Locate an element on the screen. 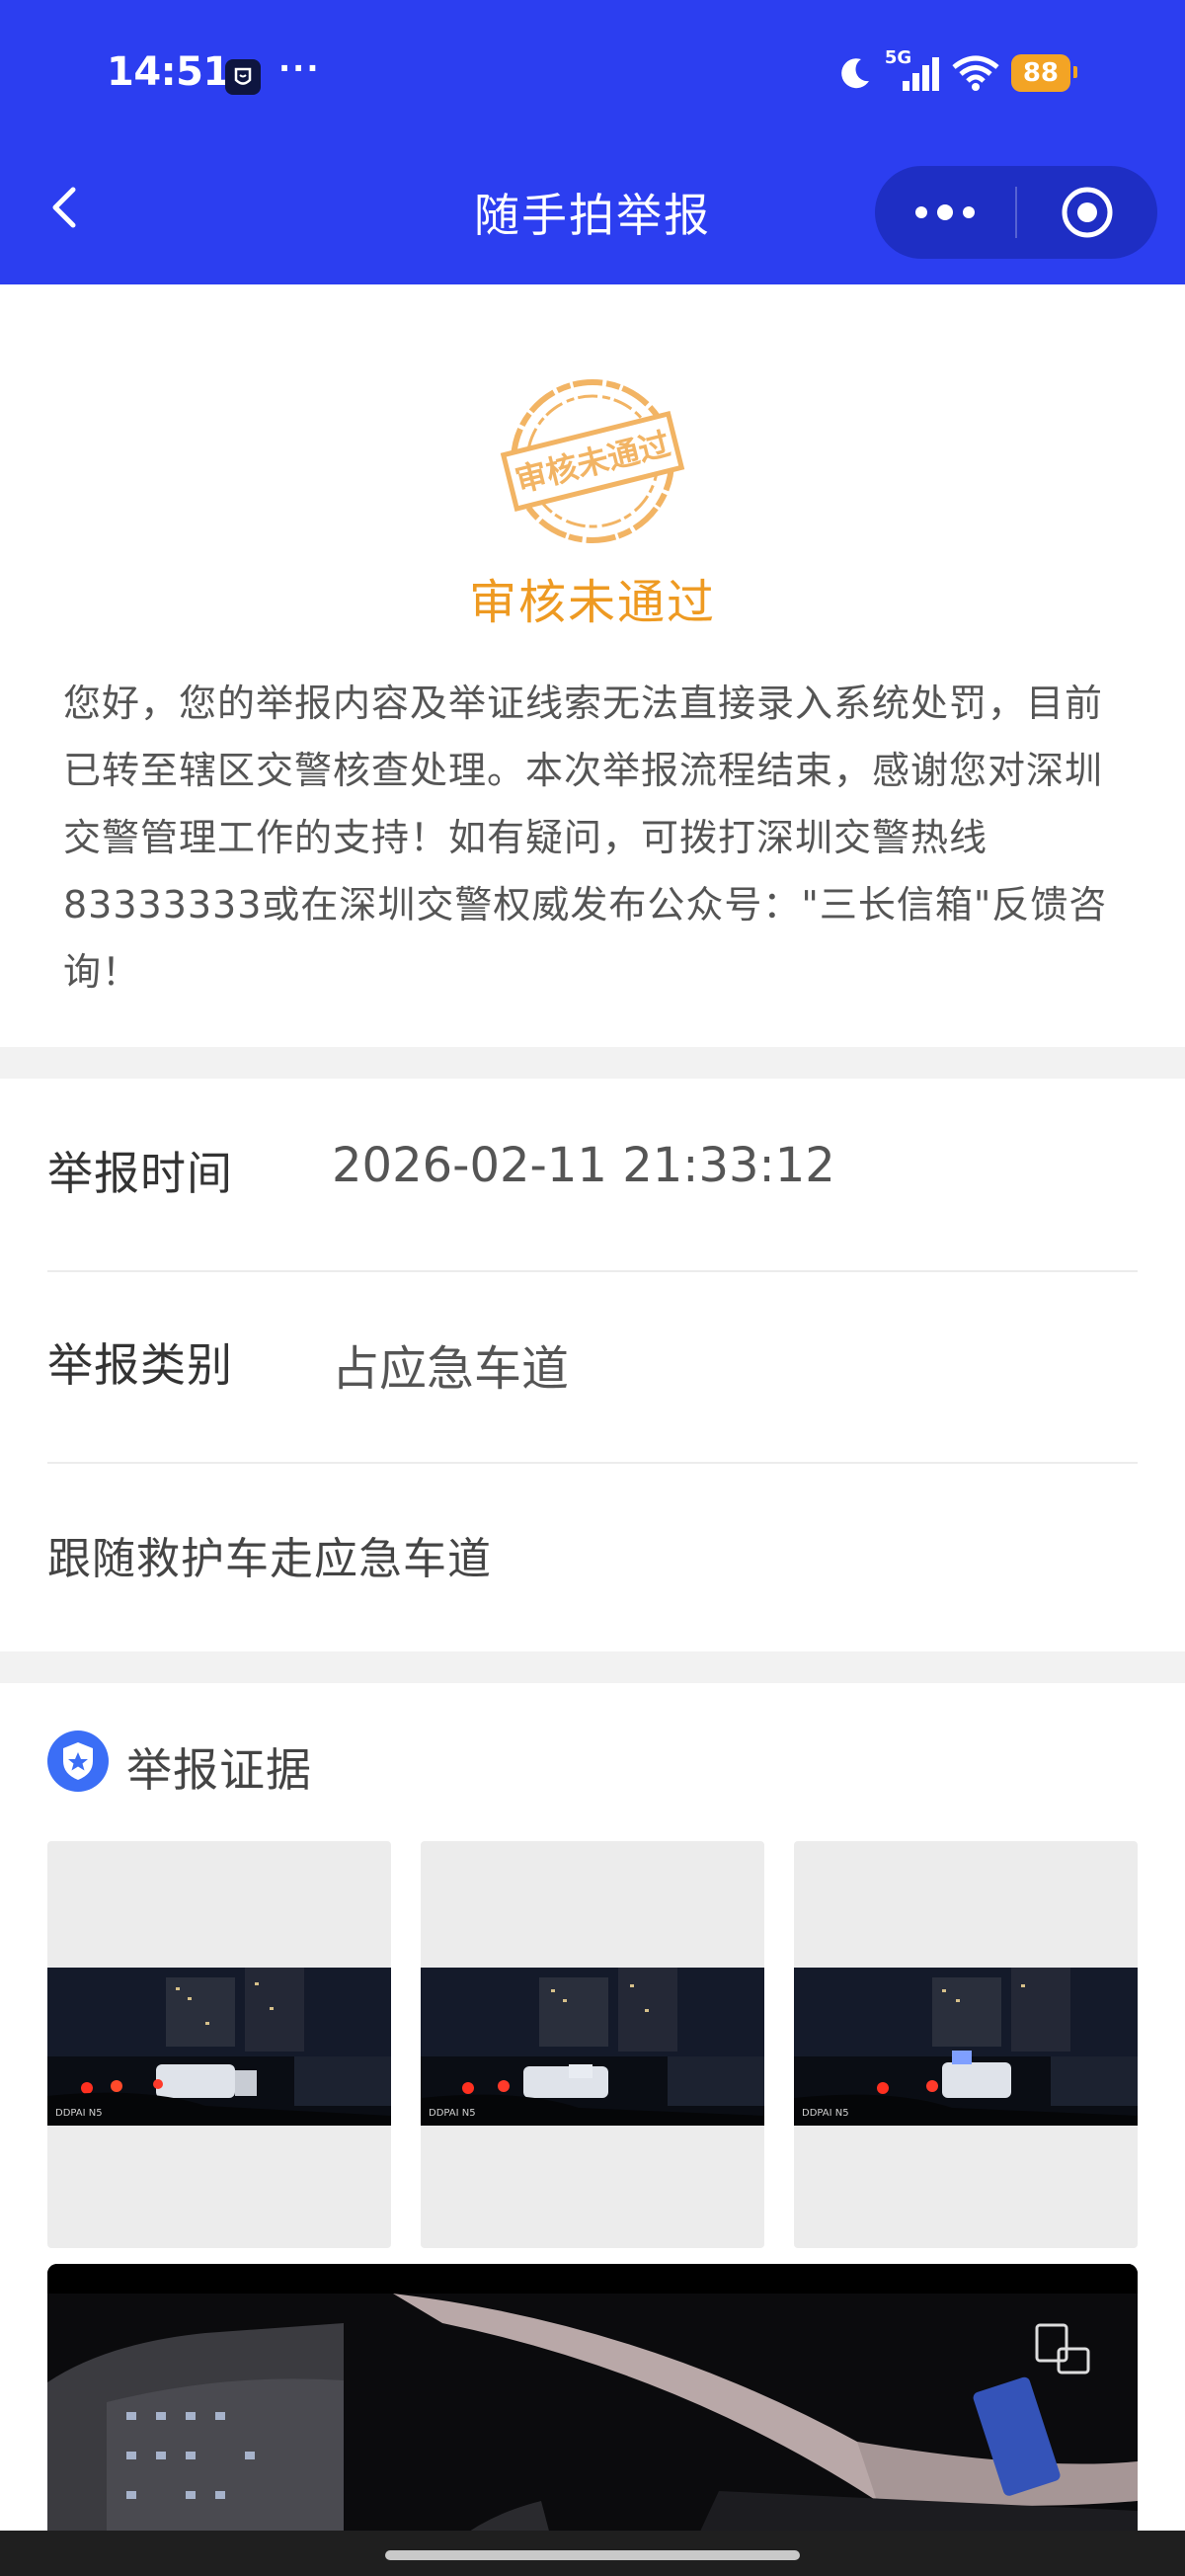  home-indicator-bar is located at coordinates (592, 2553).